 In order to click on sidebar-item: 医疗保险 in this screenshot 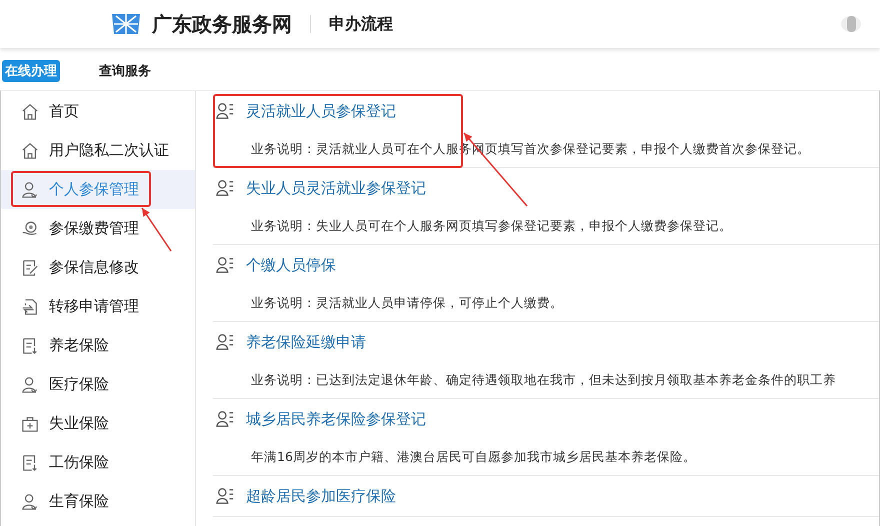, I will do `click(98, 384)`.